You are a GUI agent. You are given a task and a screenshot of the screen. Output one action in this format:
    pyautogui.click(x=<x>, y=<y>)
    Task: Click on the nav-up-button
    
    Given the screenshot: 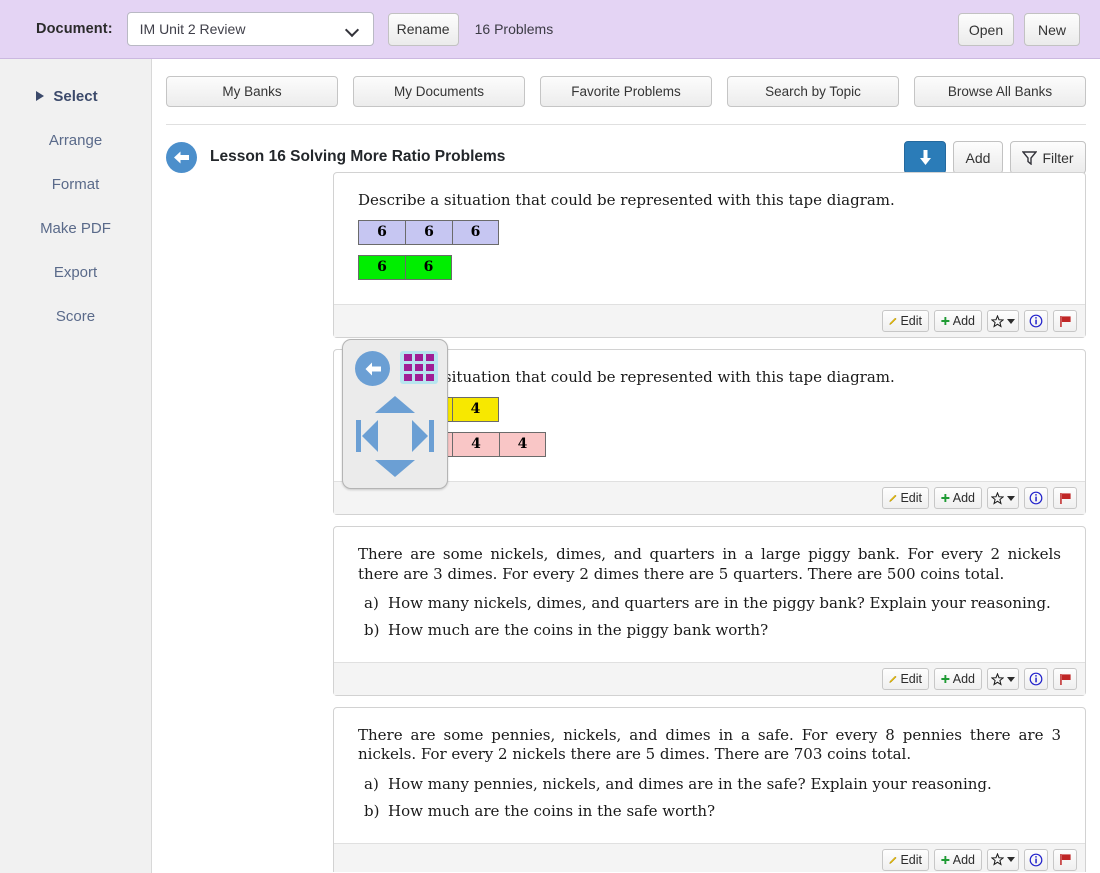 What is the action you would take?
    pyautogui.click(x=395, y=404)
    